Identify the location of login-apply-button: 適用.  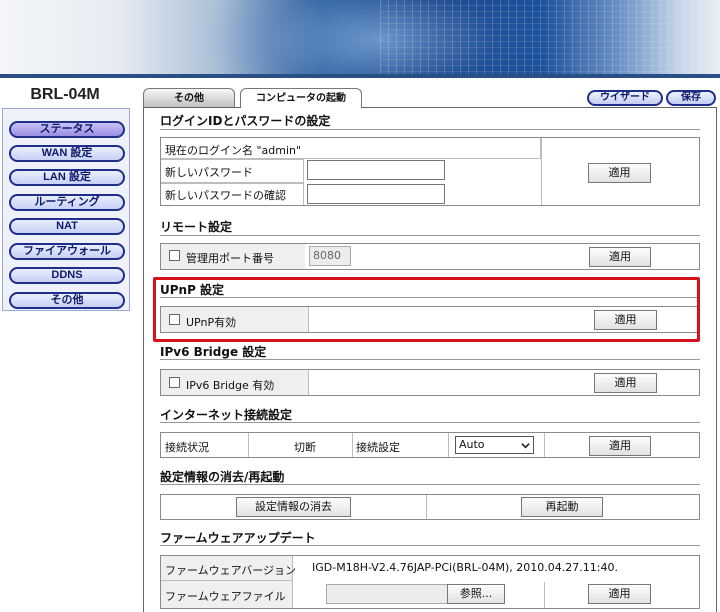
(619, 173).